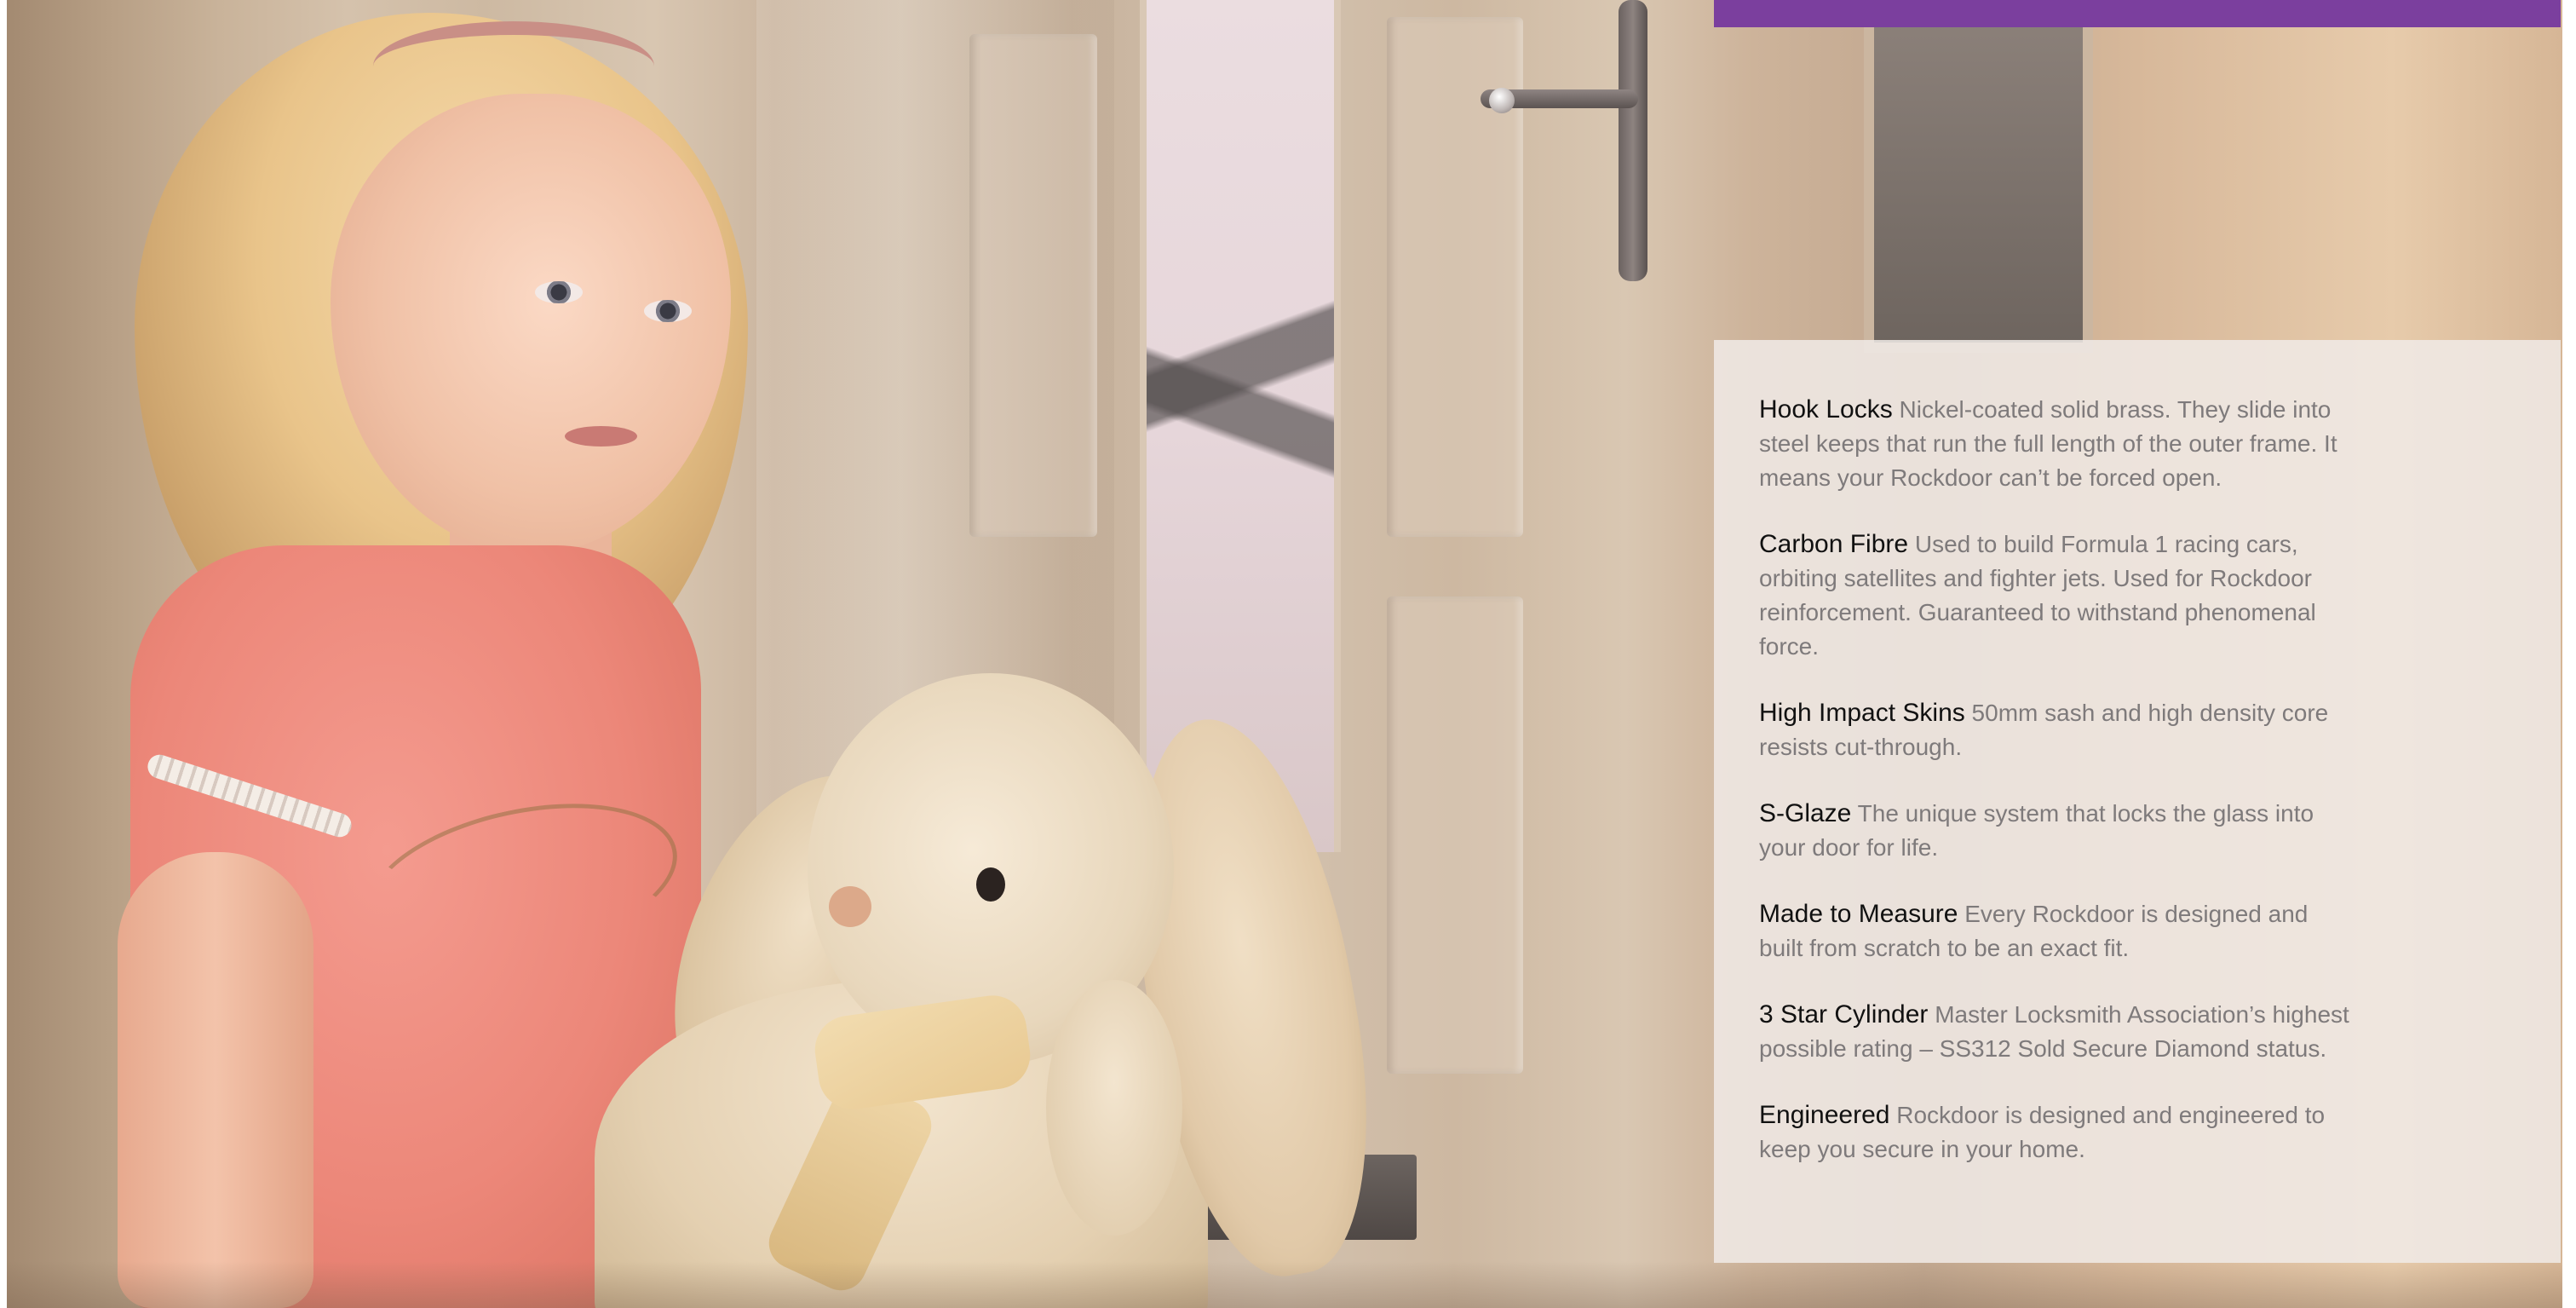  What do you see at coordinates (601, 437) in the screenshot?
I see `girl-mouth` at bounding box center [601, 437].